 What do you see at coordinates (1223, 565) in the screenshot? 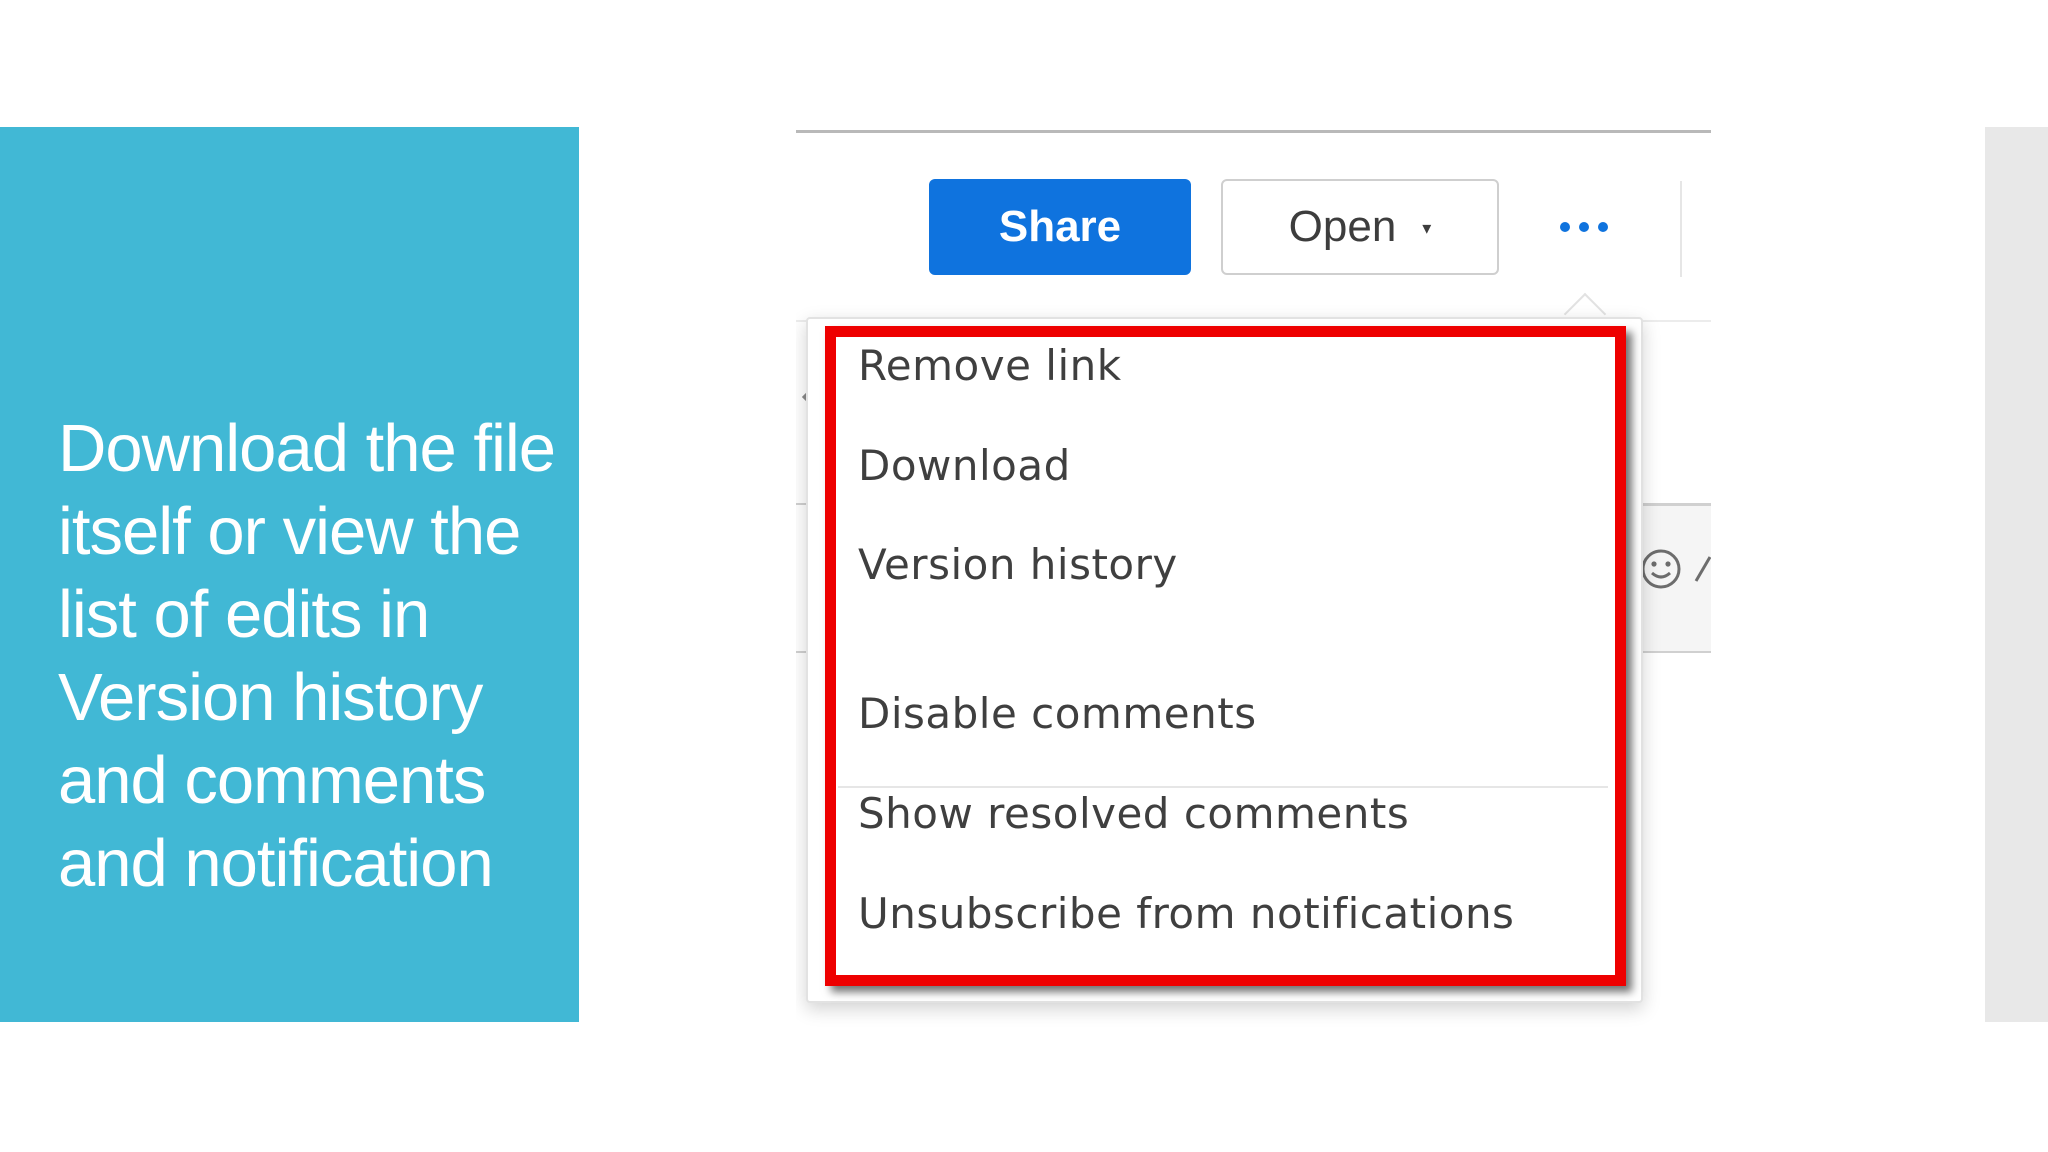
I see `menu-item-version-history: Version history` at bounding box center [1223, 565].